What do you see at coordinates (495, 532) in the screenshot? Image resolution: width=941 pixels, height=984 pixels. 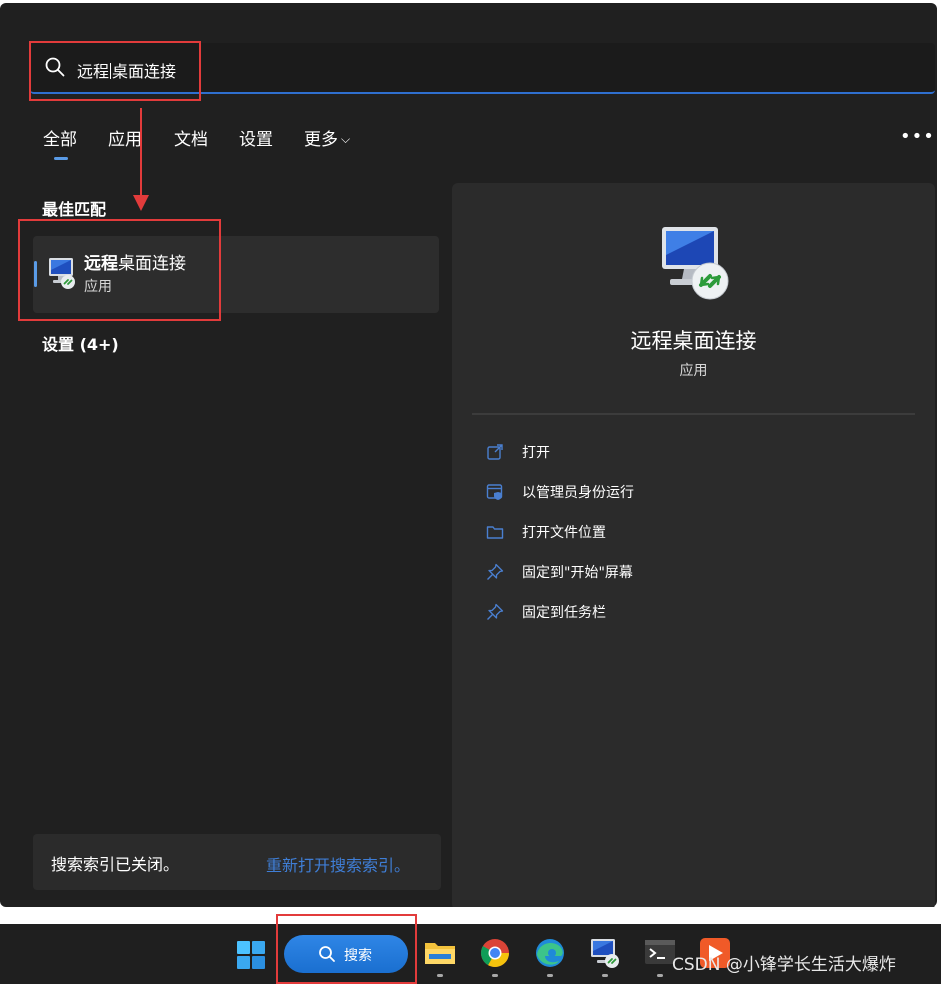 I see `folder-icon` at bounding box center [495, 532].